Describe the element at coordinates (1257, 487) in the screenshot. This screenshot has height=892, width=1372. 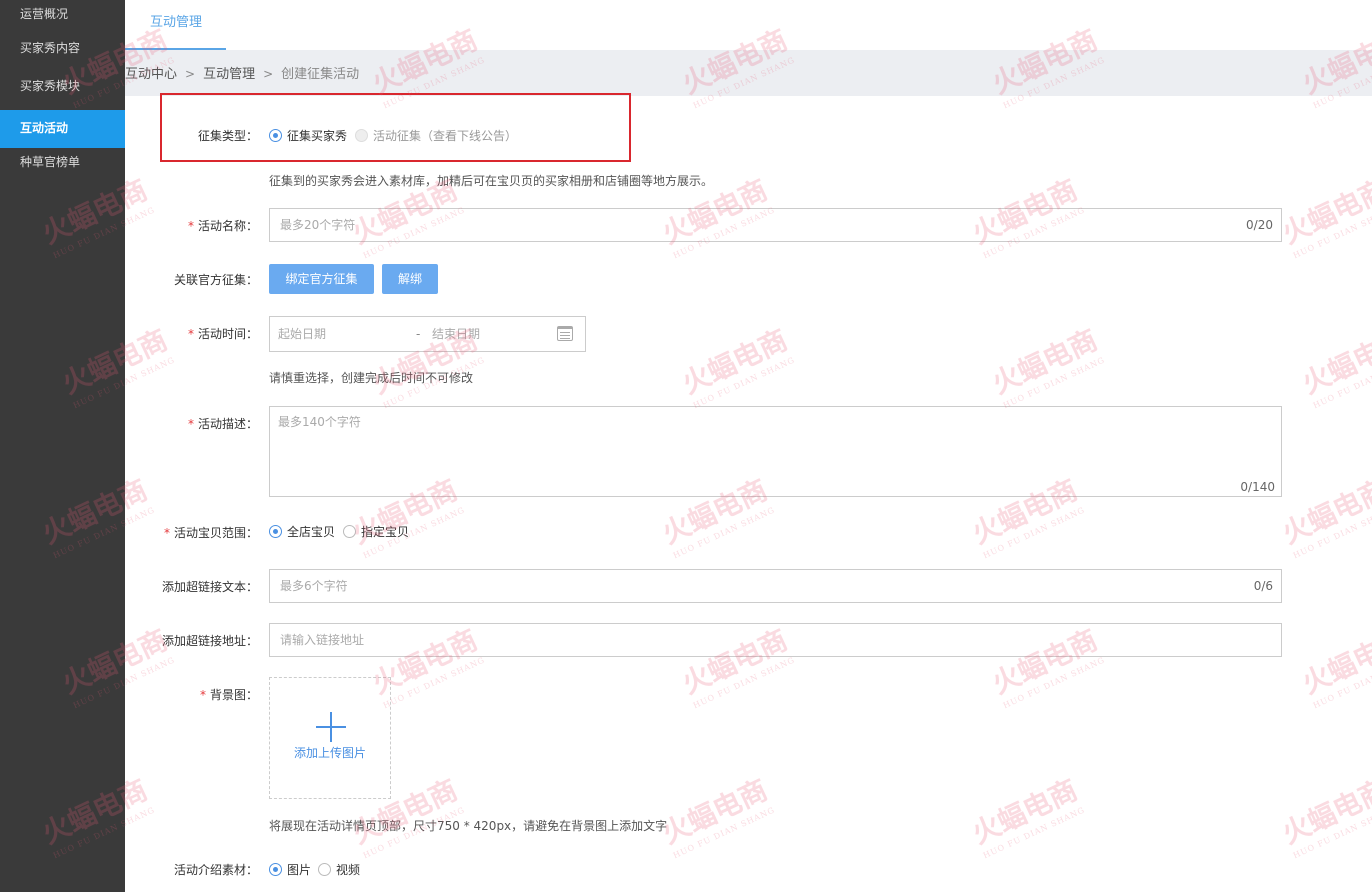
I see `description-counter: 0/140` at that location.